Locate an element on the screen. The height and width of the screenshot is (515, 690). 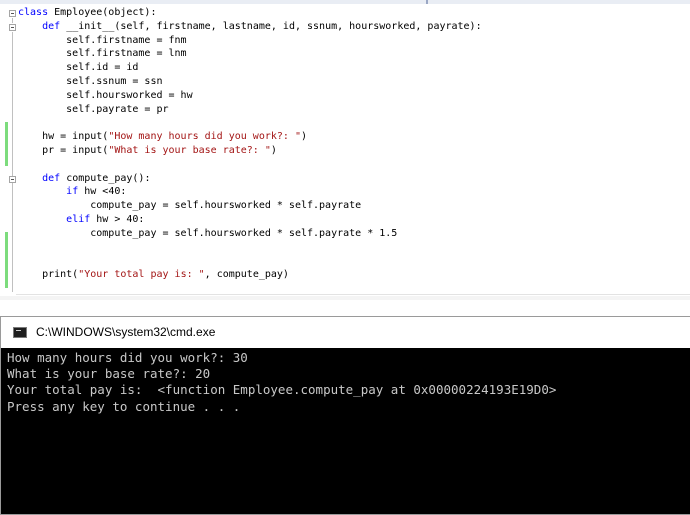
code-string: "Your total pay is: " is located at coordinates (141, 275).